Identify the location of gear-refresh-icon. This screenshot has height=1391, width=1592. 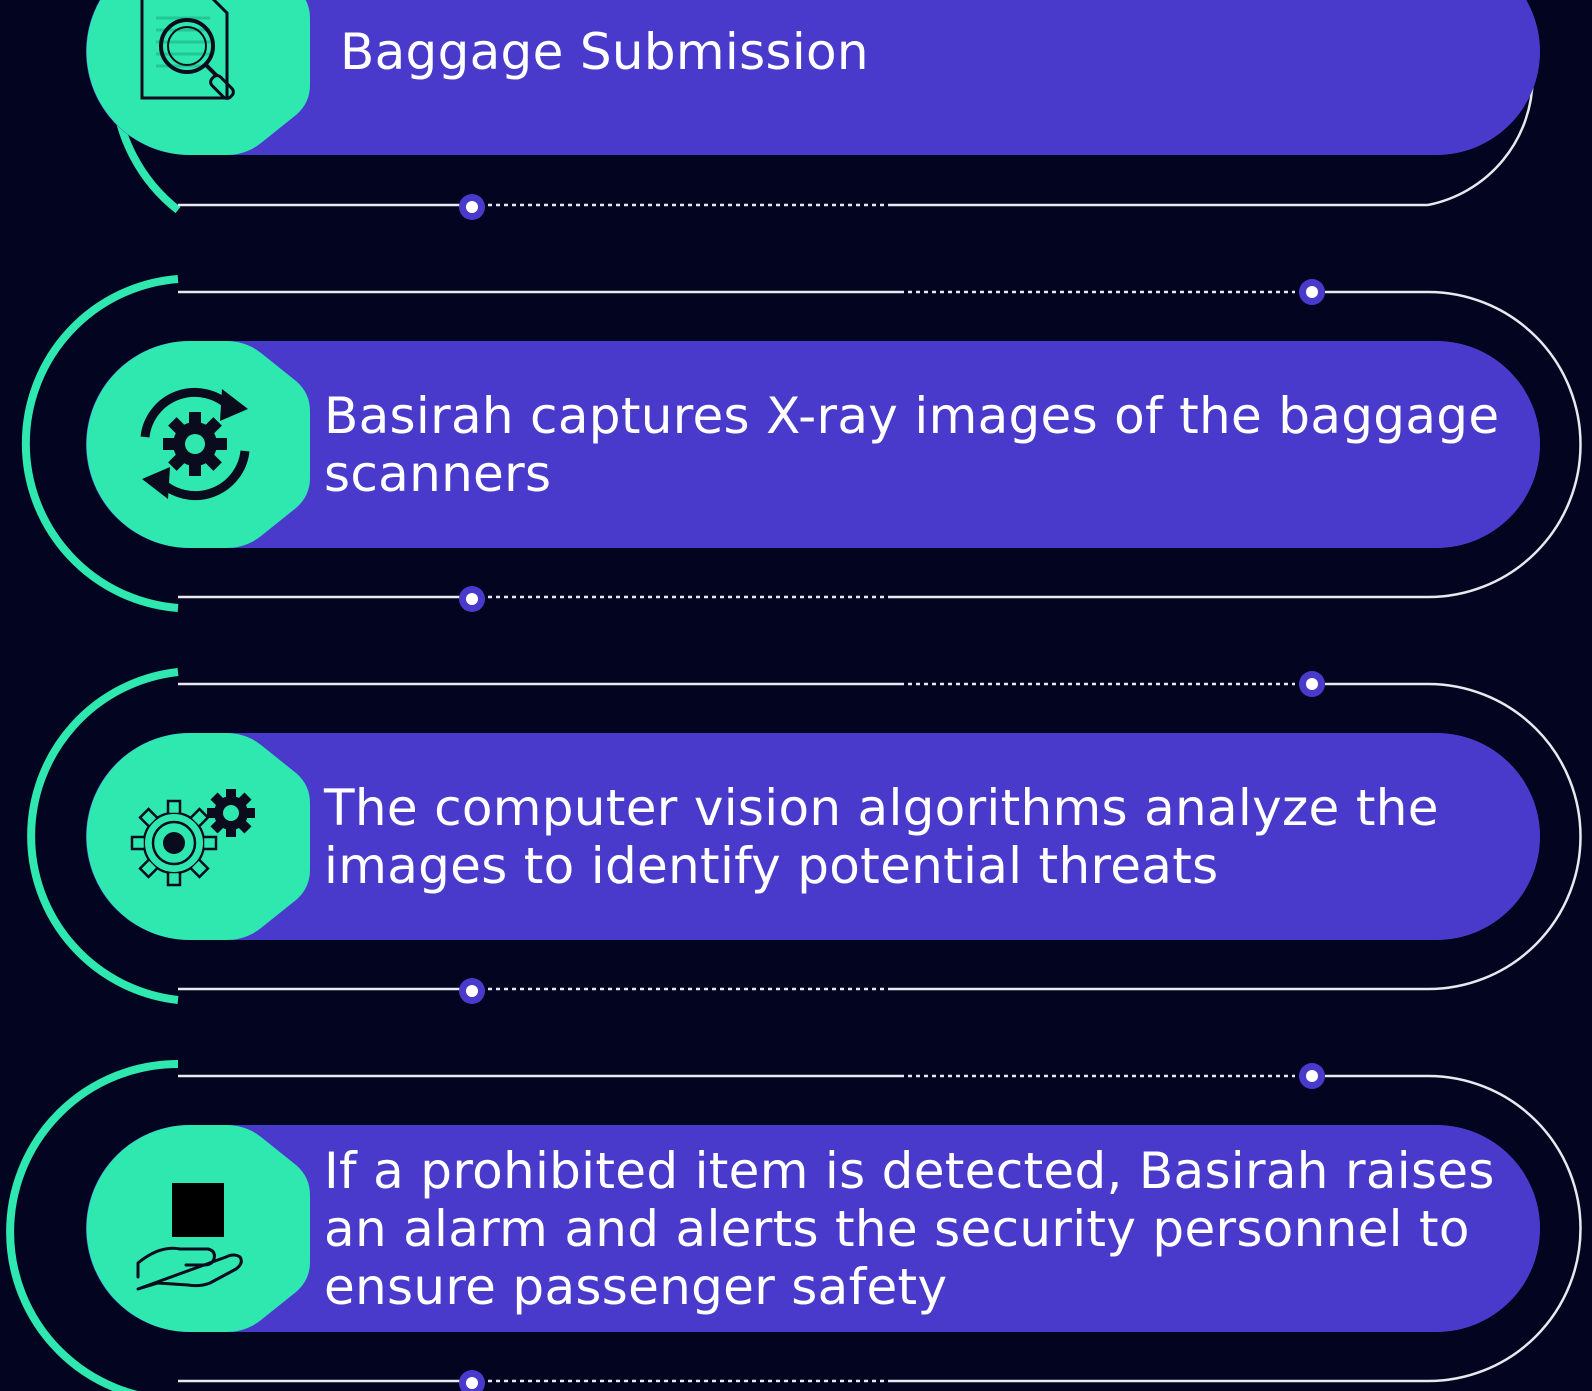
(195, 444).